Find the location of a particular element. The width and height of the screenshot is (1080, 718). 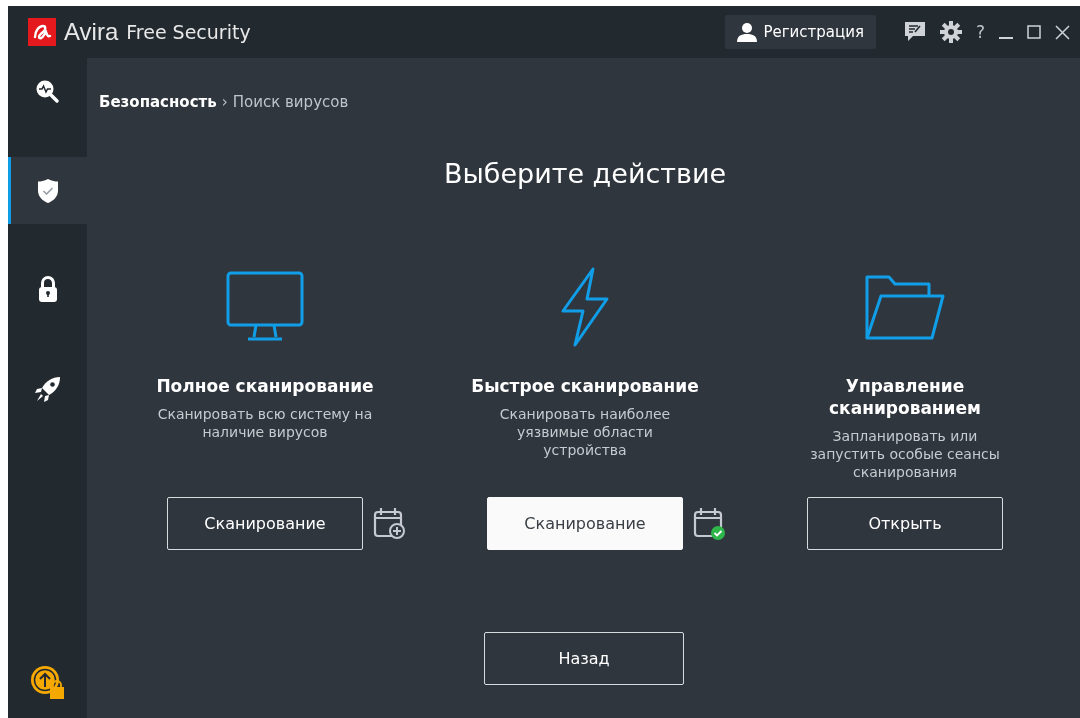

calendar-check-icon is located at coordinates (710, 523).